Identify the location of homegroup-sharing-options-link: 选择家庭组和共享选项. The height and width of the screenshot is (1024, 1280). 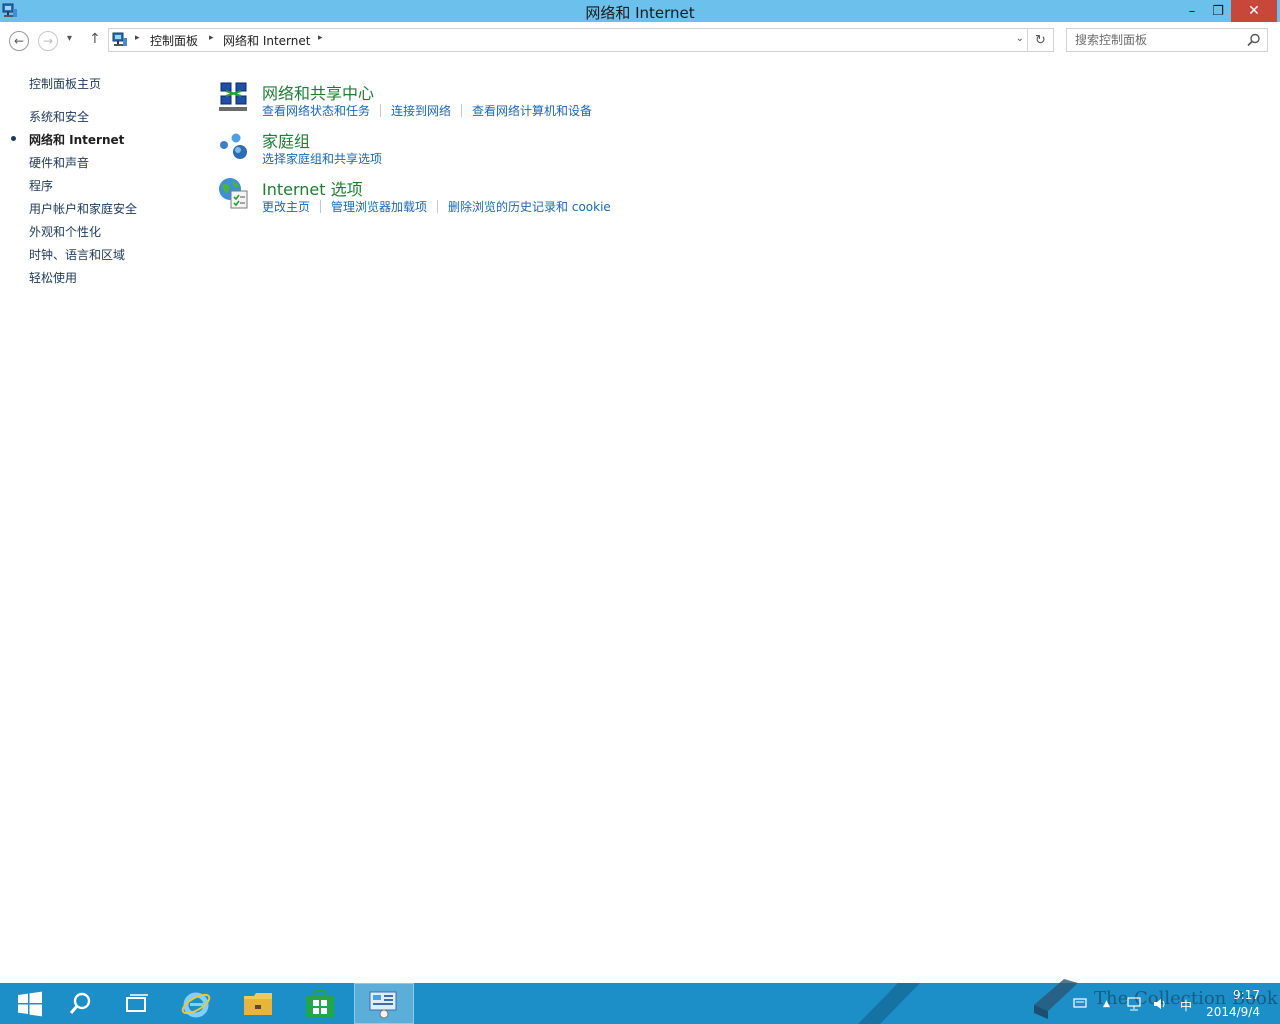
(322, 159).